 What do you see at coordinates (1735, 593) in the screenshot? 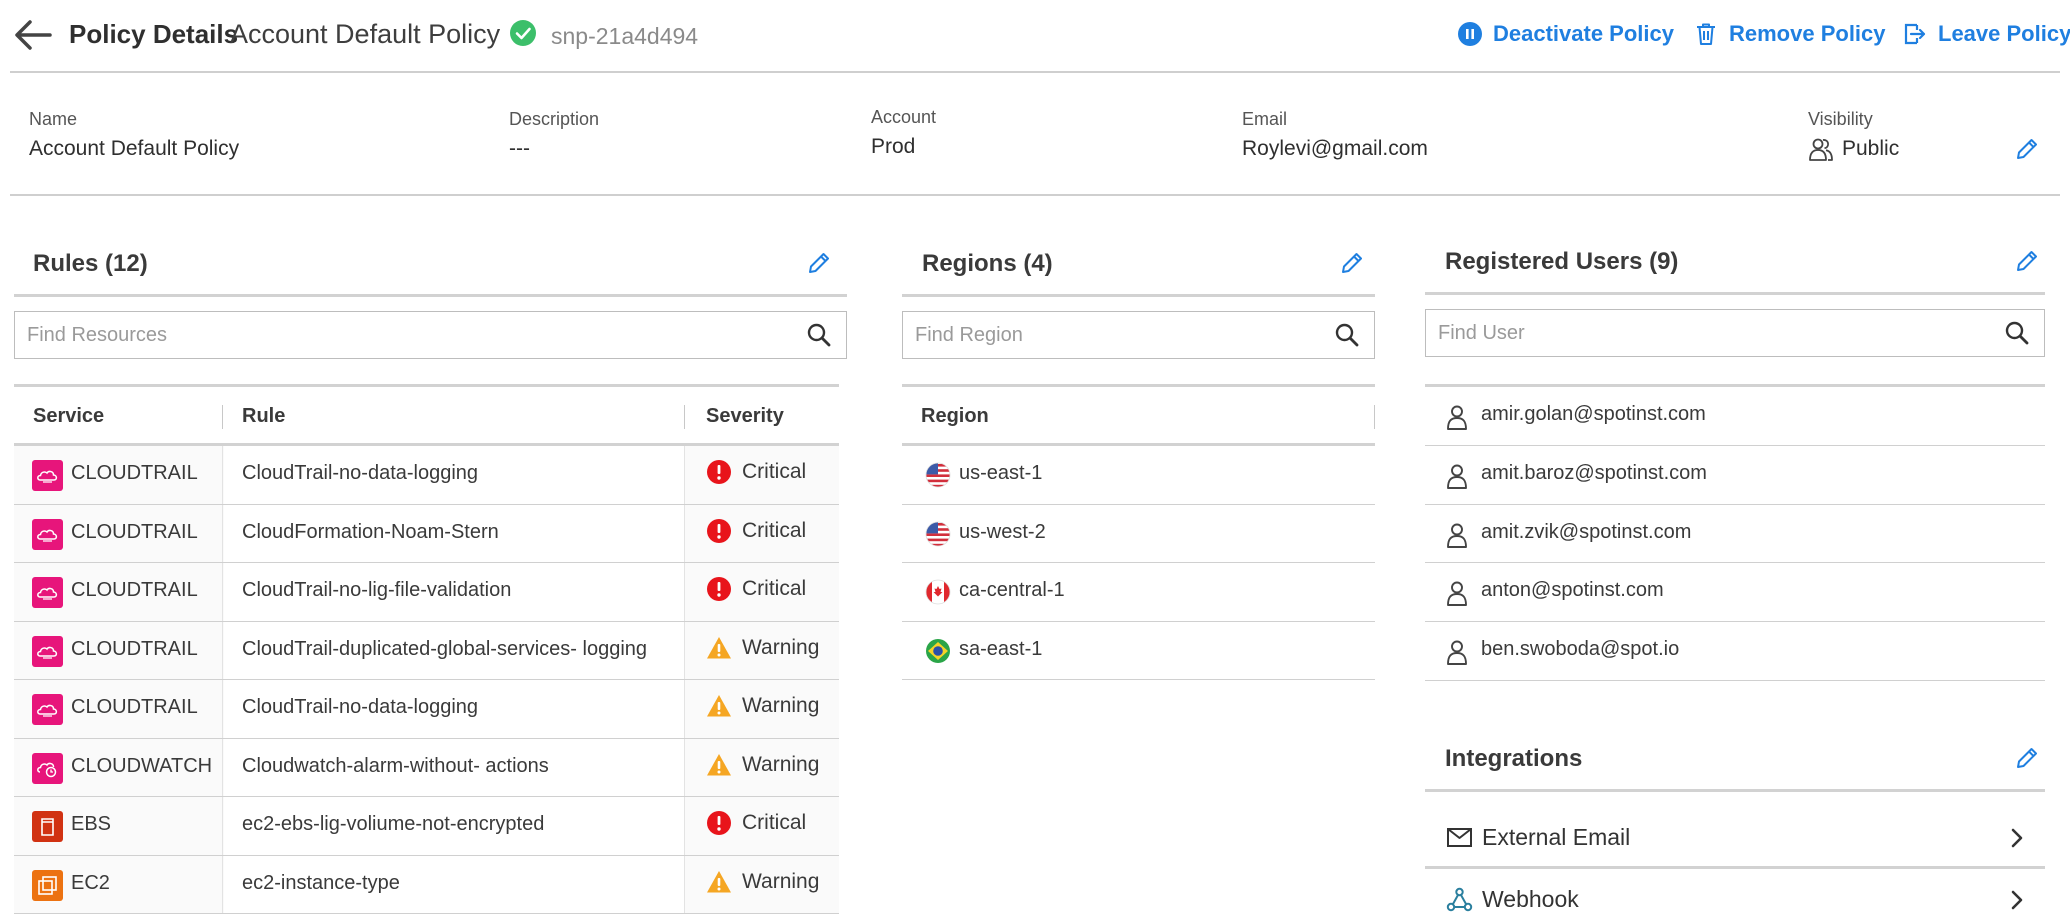
I see `user-row: anton@spotinst.com` at bounding box center [1735, 593].